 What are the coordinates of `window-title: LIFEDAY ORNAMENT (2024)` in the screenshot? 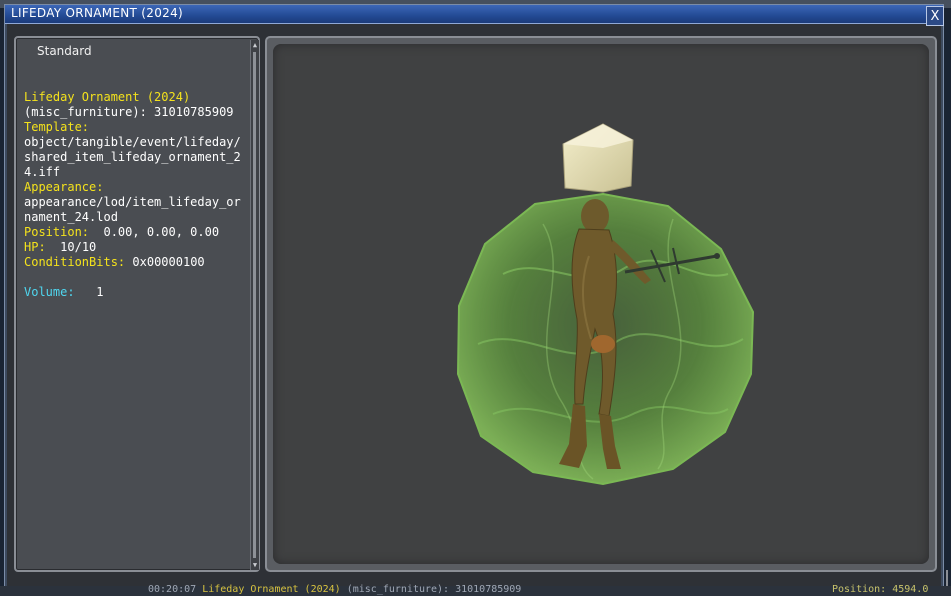 It's located at (97, 13).